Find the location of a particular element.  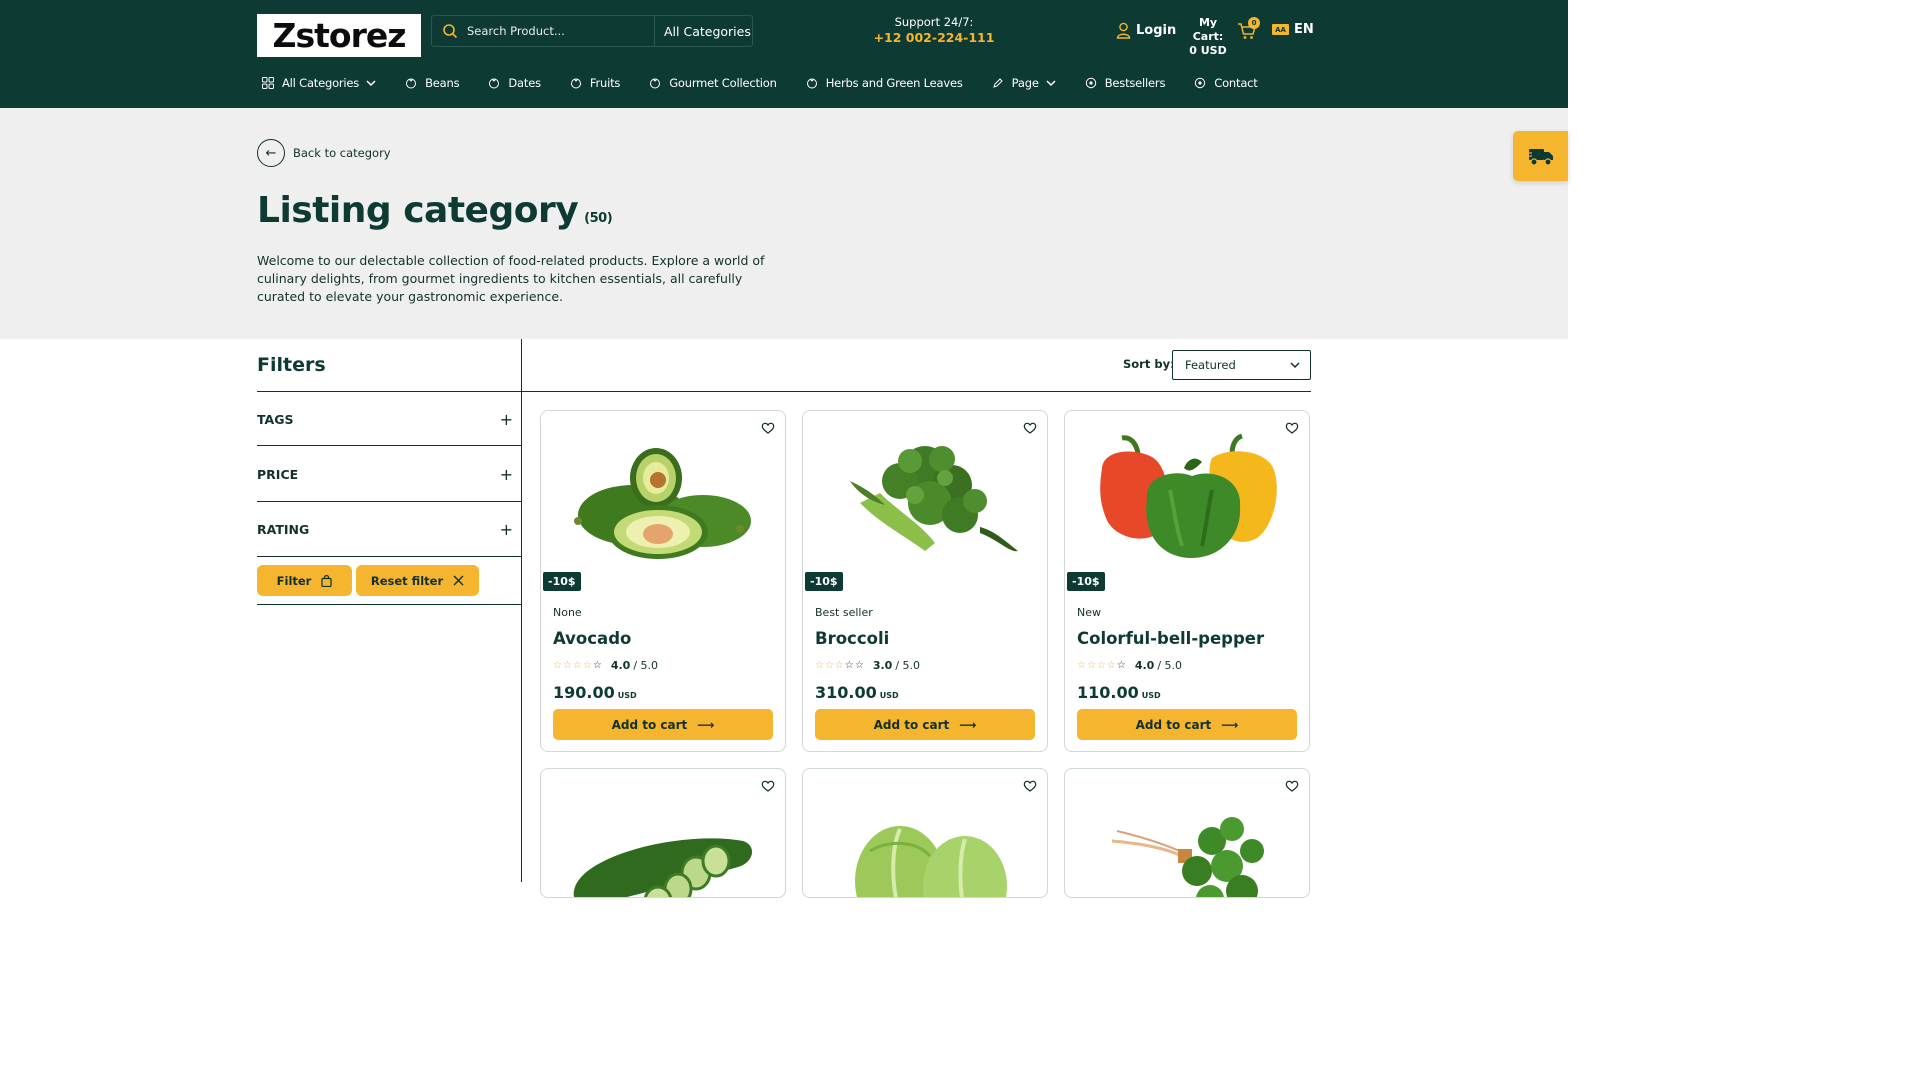

filters-bottom-divider is located at coordinates (389, 604).